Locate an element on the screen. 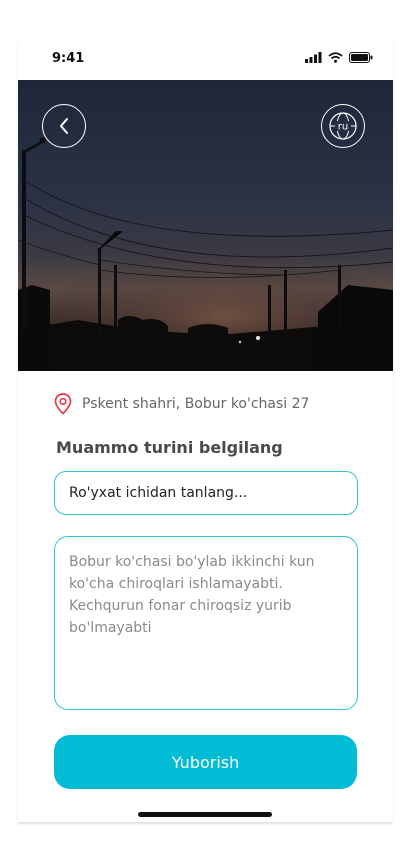  home-indicator is located at coordinates (205, 814).